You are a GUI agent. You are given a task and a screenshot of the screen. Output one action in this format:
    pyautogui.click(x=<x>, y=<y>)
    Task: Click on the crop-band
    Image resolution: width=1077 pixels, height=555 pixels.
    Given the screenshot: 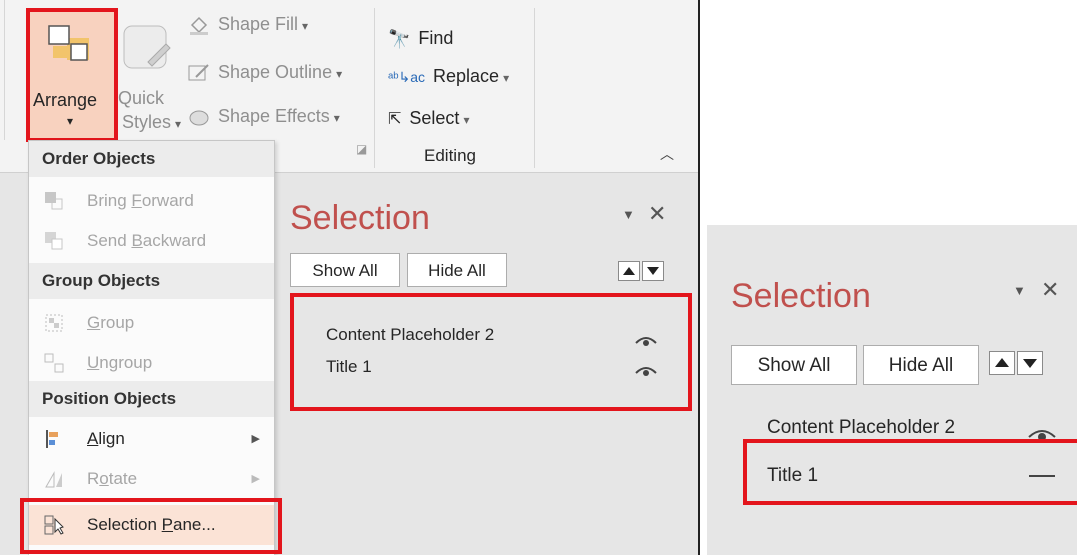 What is the action you would take?
    pyautogui.click(x=910, y=445)
    